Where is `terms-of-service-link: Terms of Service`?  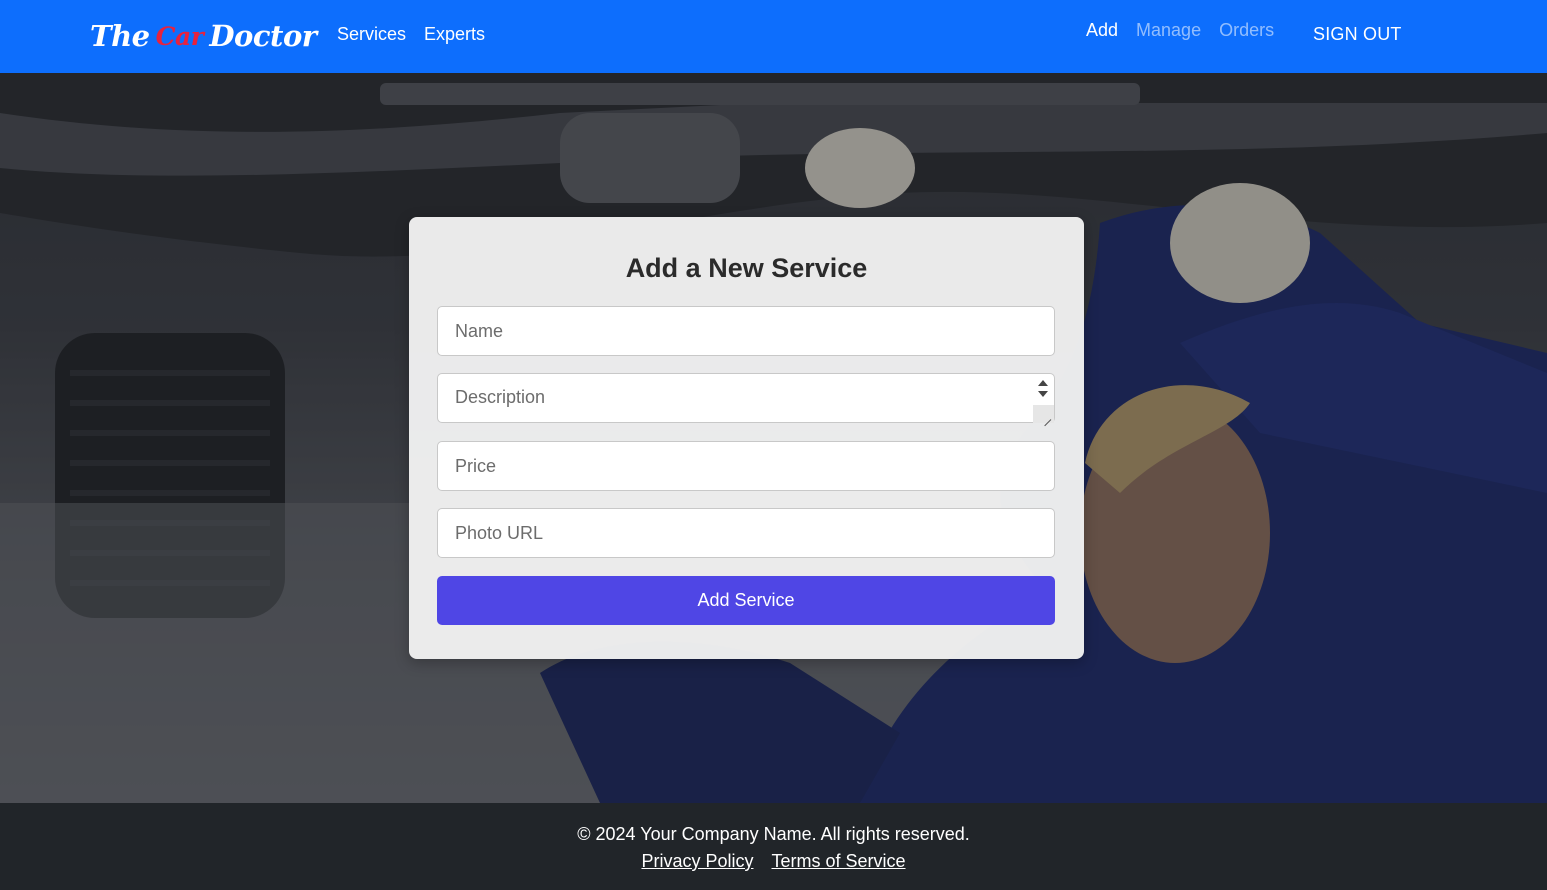
terms-of-service-link: Terms of Service is located at coordinates (838, 861).